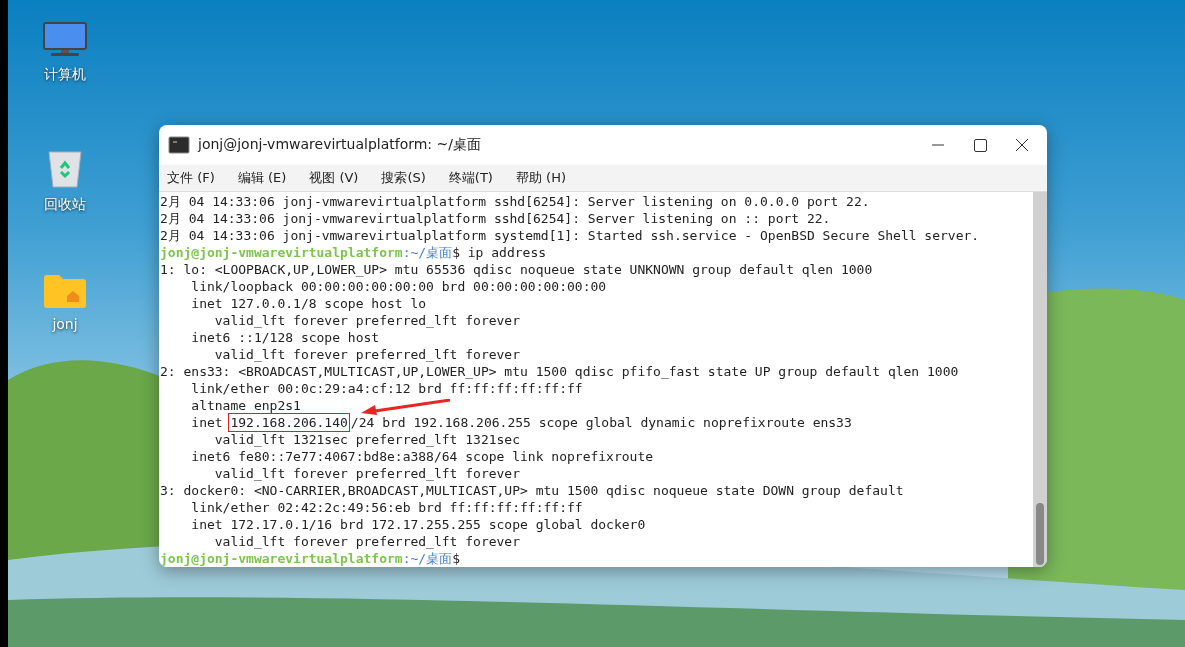 The image size is (1185, 647). What do you see at coordinates (289, 422) in the screenshot?
I see `highlighted-ip-address: 192.168.206.140` at bounding box center [289, 422].